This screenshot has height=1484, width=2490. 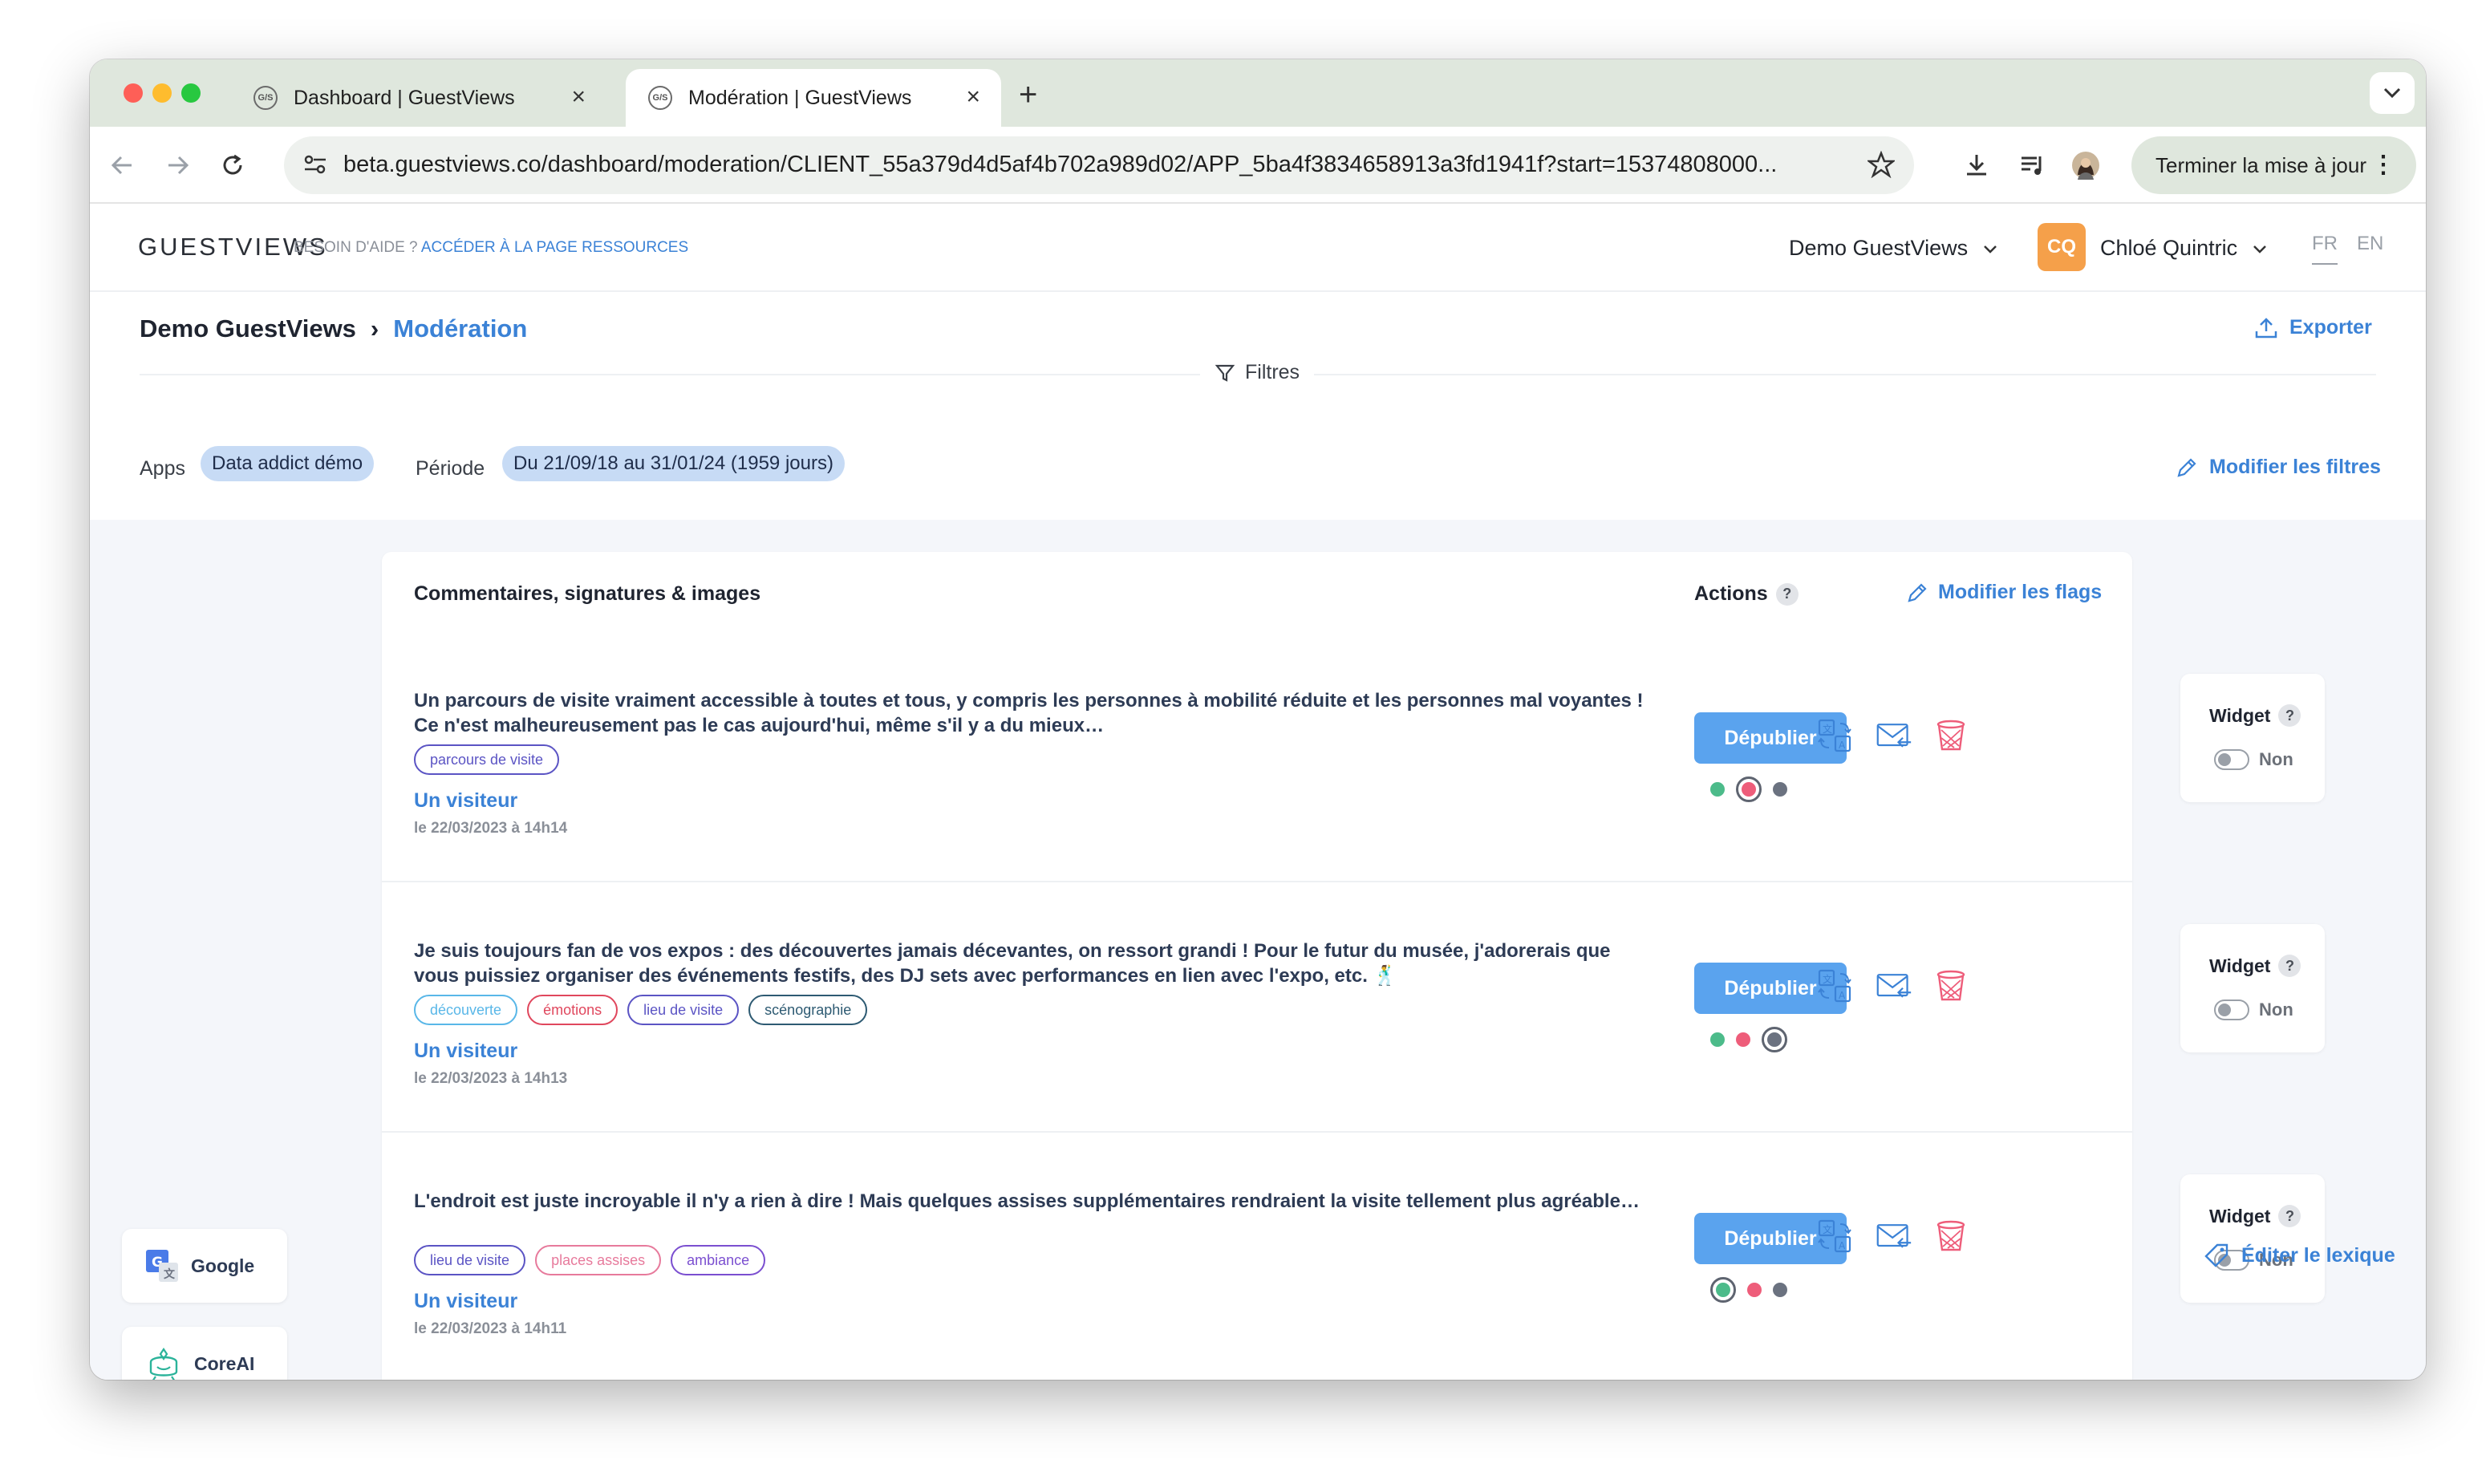 What do you see at coordinates (2085, 165) in the screenshot?
I see `profile-avatar-icon` at bounding box center [2085, 165].